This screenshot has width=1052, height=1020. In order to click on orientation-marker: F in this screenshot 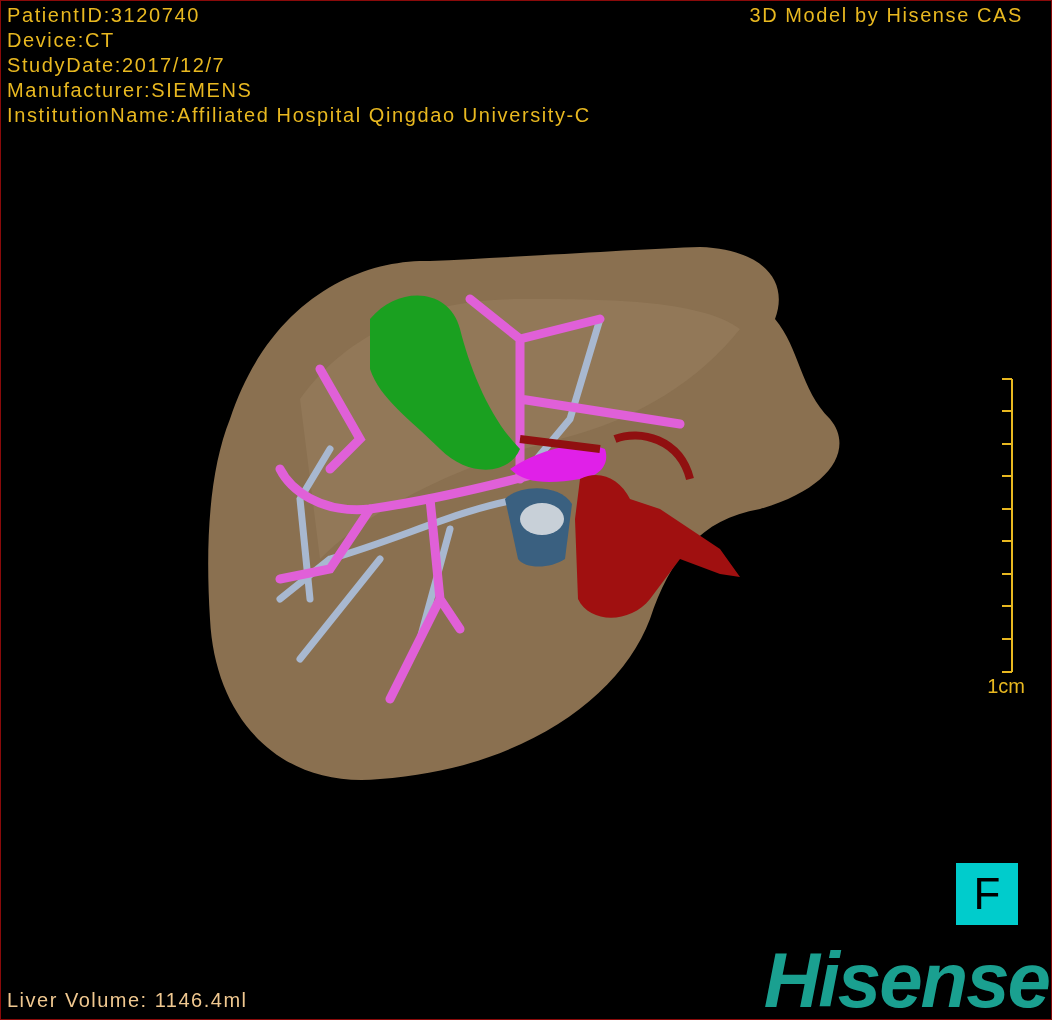, I will do `click(987, 894)`.